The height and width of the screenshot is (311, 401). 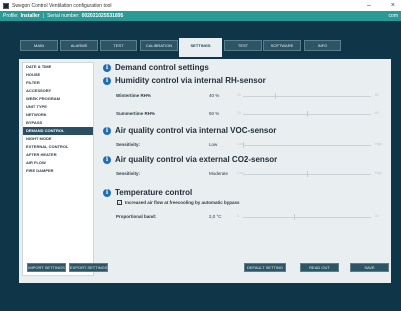 I want to click on menu-item-date-time: Date & time, so click(x=58, y=67).